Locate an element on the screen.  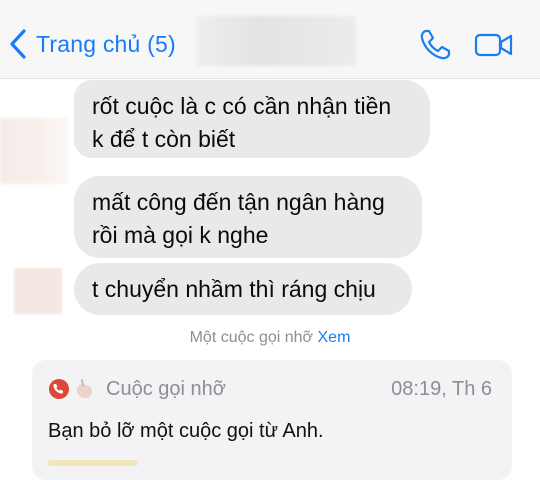
message-line: k để t còn biết is located at coordinates (164, 139).